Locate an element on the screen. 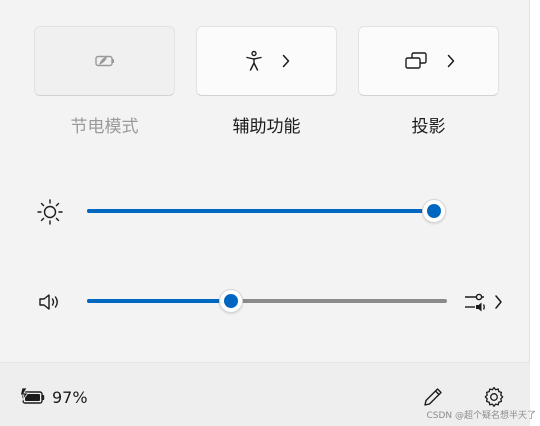 This screenshot has width=540, height=426. accessibility-label: 辅助功能 is located at coordinates (266, 127).